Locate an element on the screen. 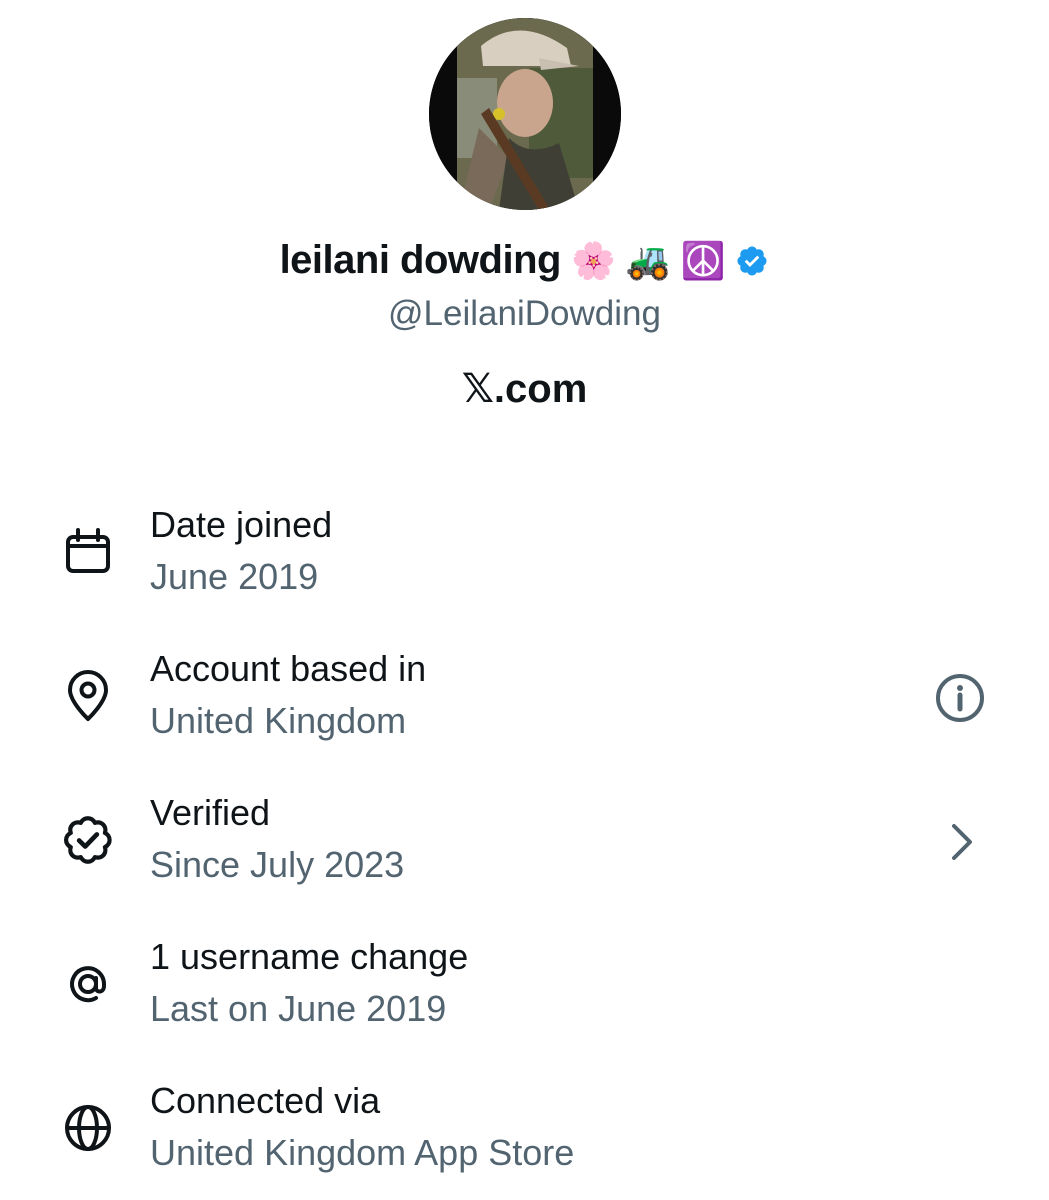 The height and width of the screenshot is (1200, 1049). detail-row-connected-via: Connected via United Kingdom App Store is located at coordinates (524, 1140).